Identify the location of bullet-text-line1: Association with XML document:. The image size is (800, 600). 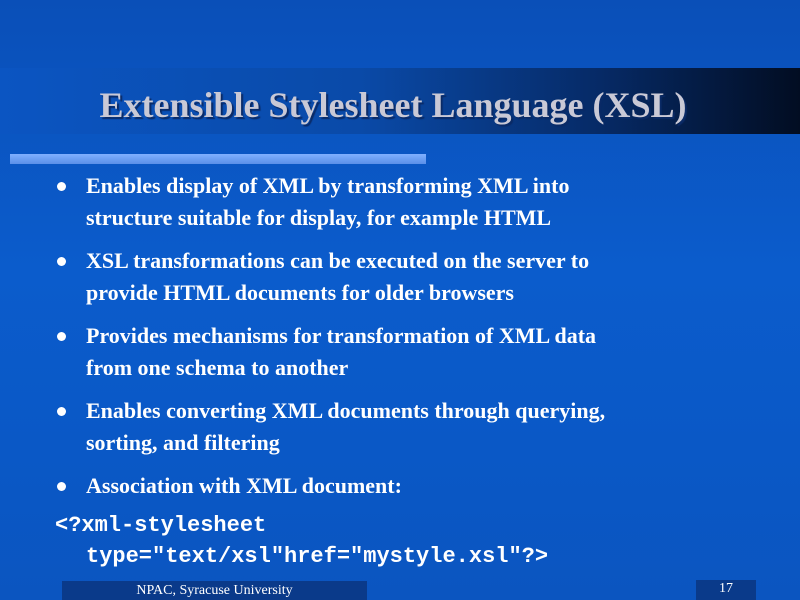
(244, 485).